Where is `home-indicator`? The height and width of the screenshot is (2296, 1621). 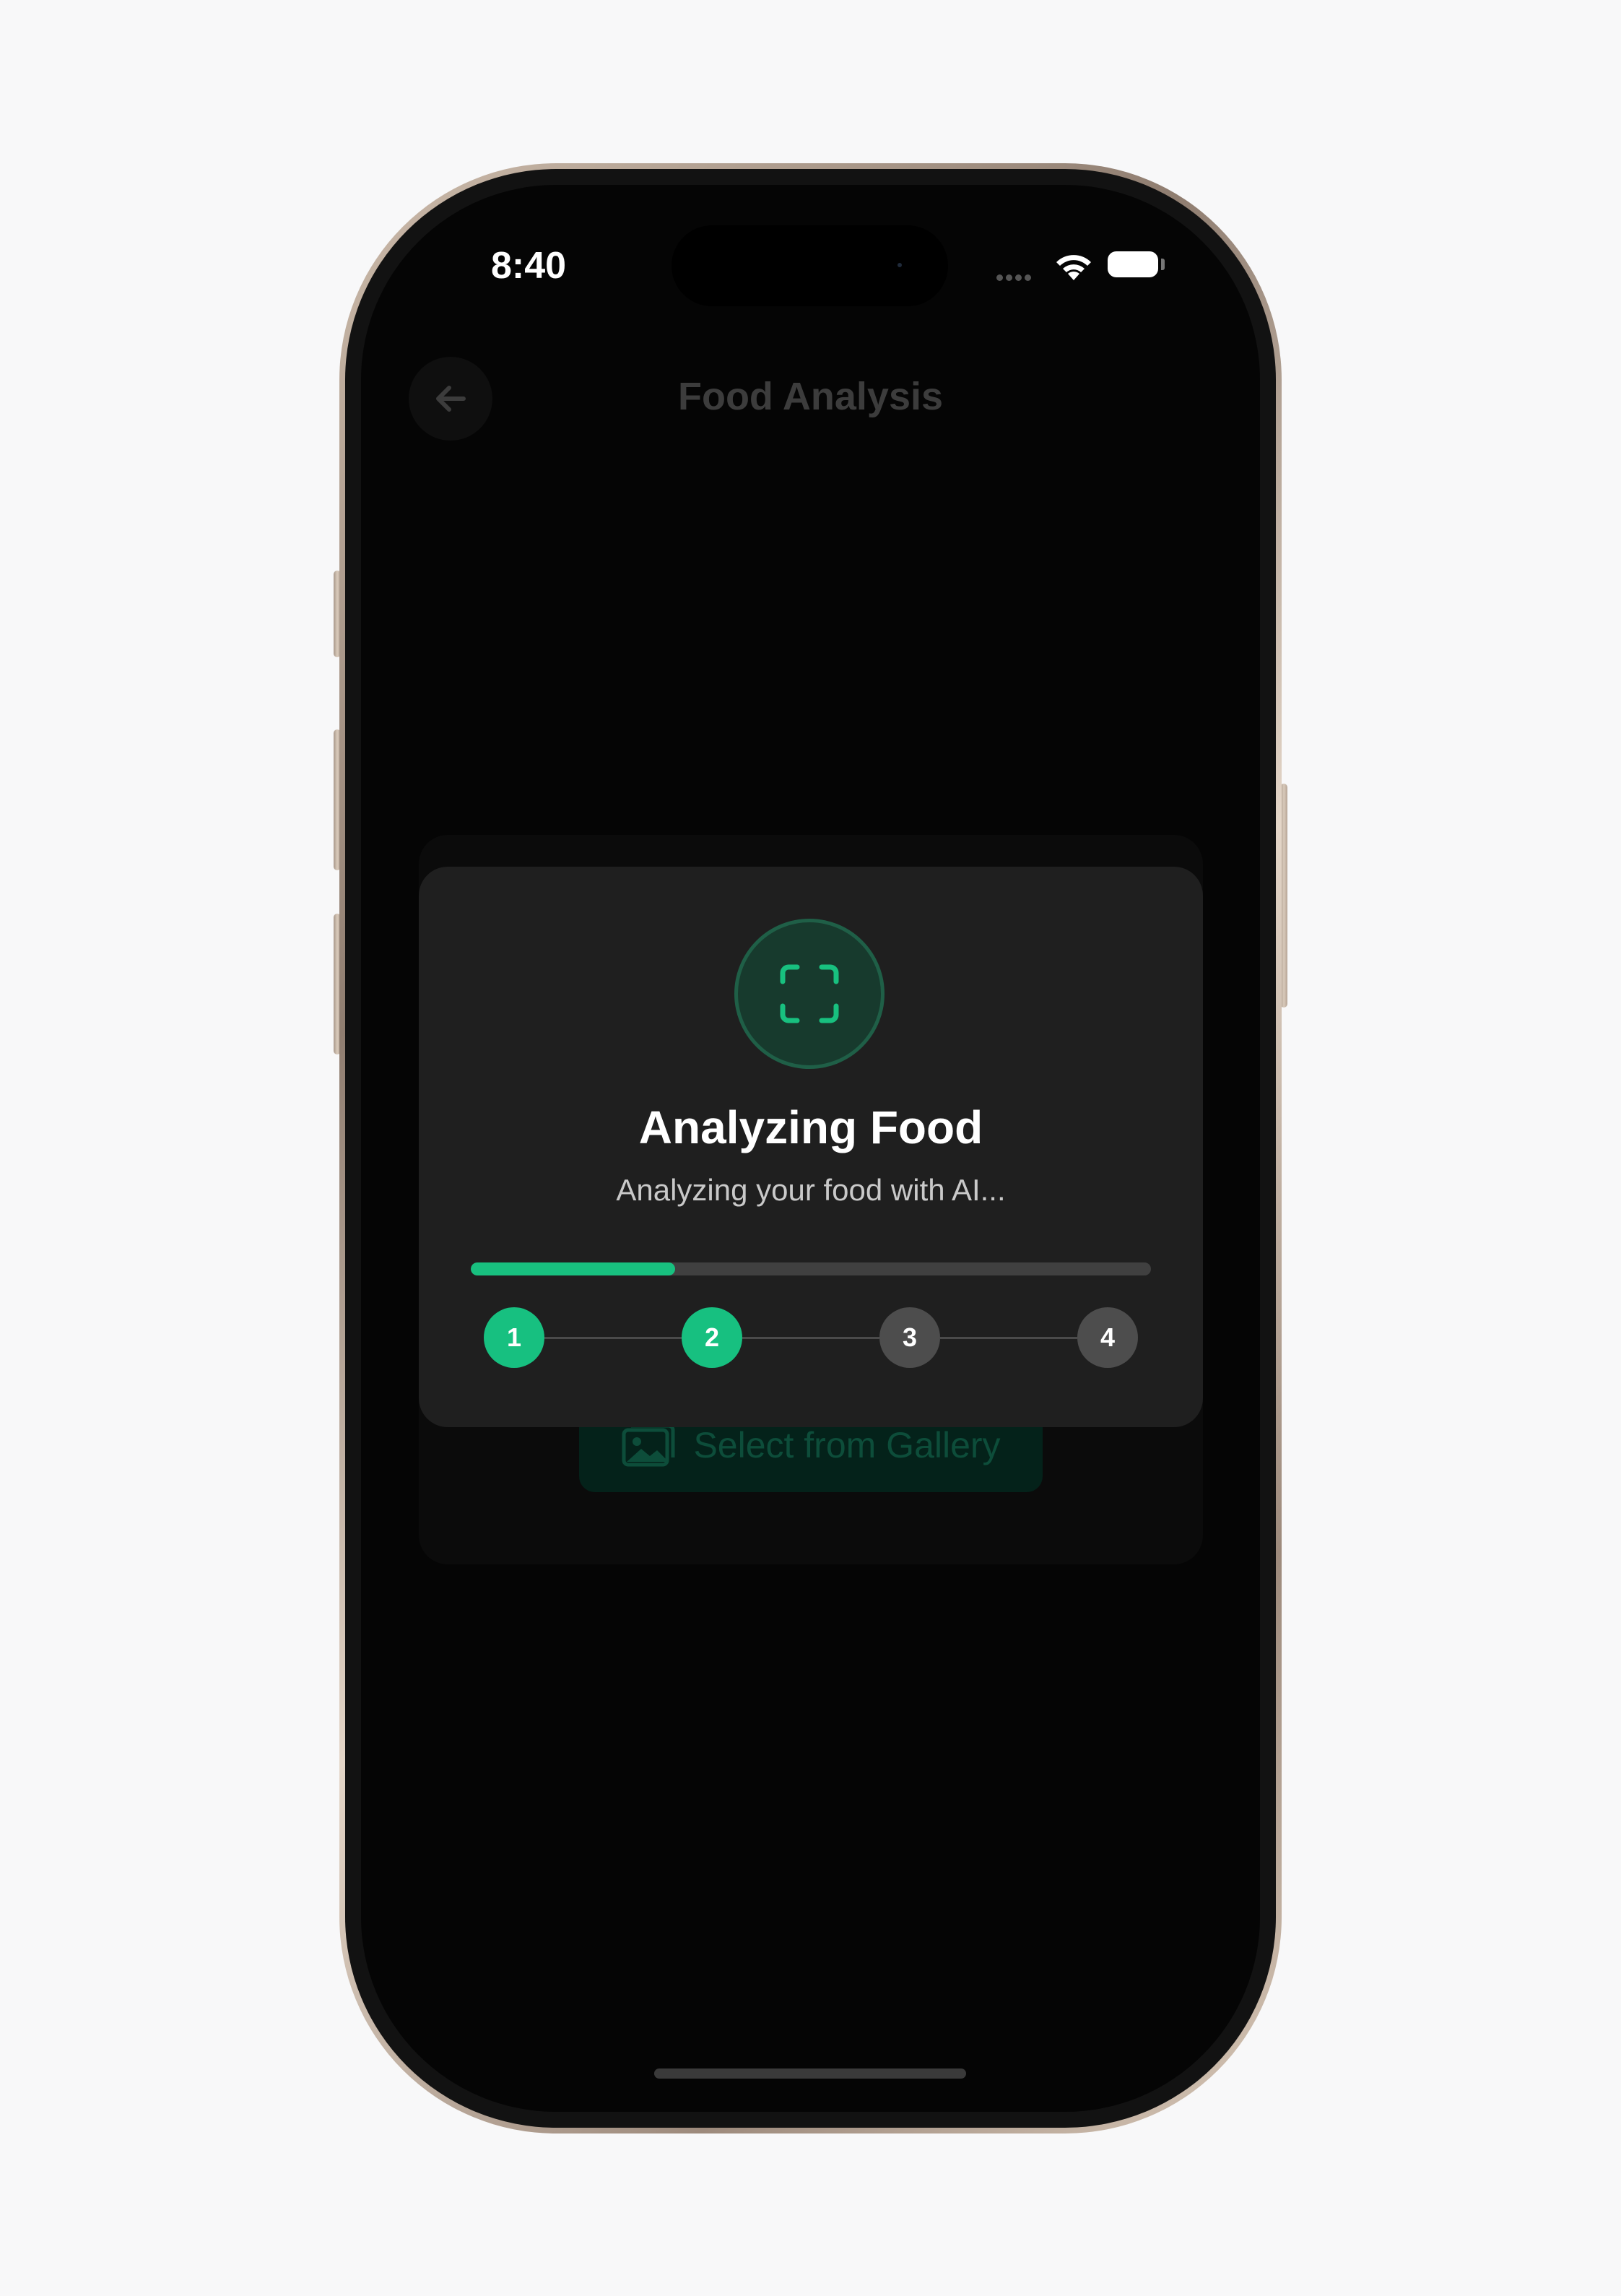
home-indicator is located at coordinates (810, 2073).